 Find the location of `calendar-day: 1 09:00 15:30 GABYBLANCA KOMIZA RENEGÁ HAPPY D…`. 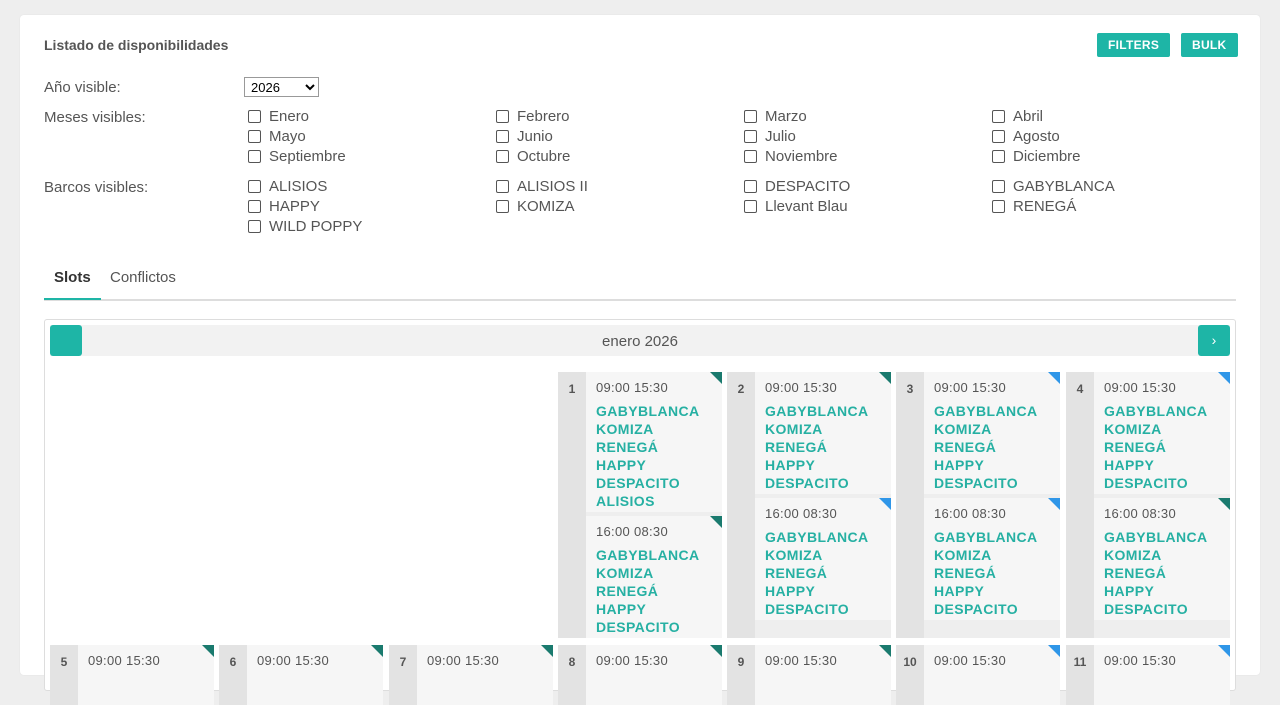

calendar-day: 1 09:00 15:30 GABYBLANCA KOMIZA RENEGÁ HAPPY D… is located at coordinates (640, 505).